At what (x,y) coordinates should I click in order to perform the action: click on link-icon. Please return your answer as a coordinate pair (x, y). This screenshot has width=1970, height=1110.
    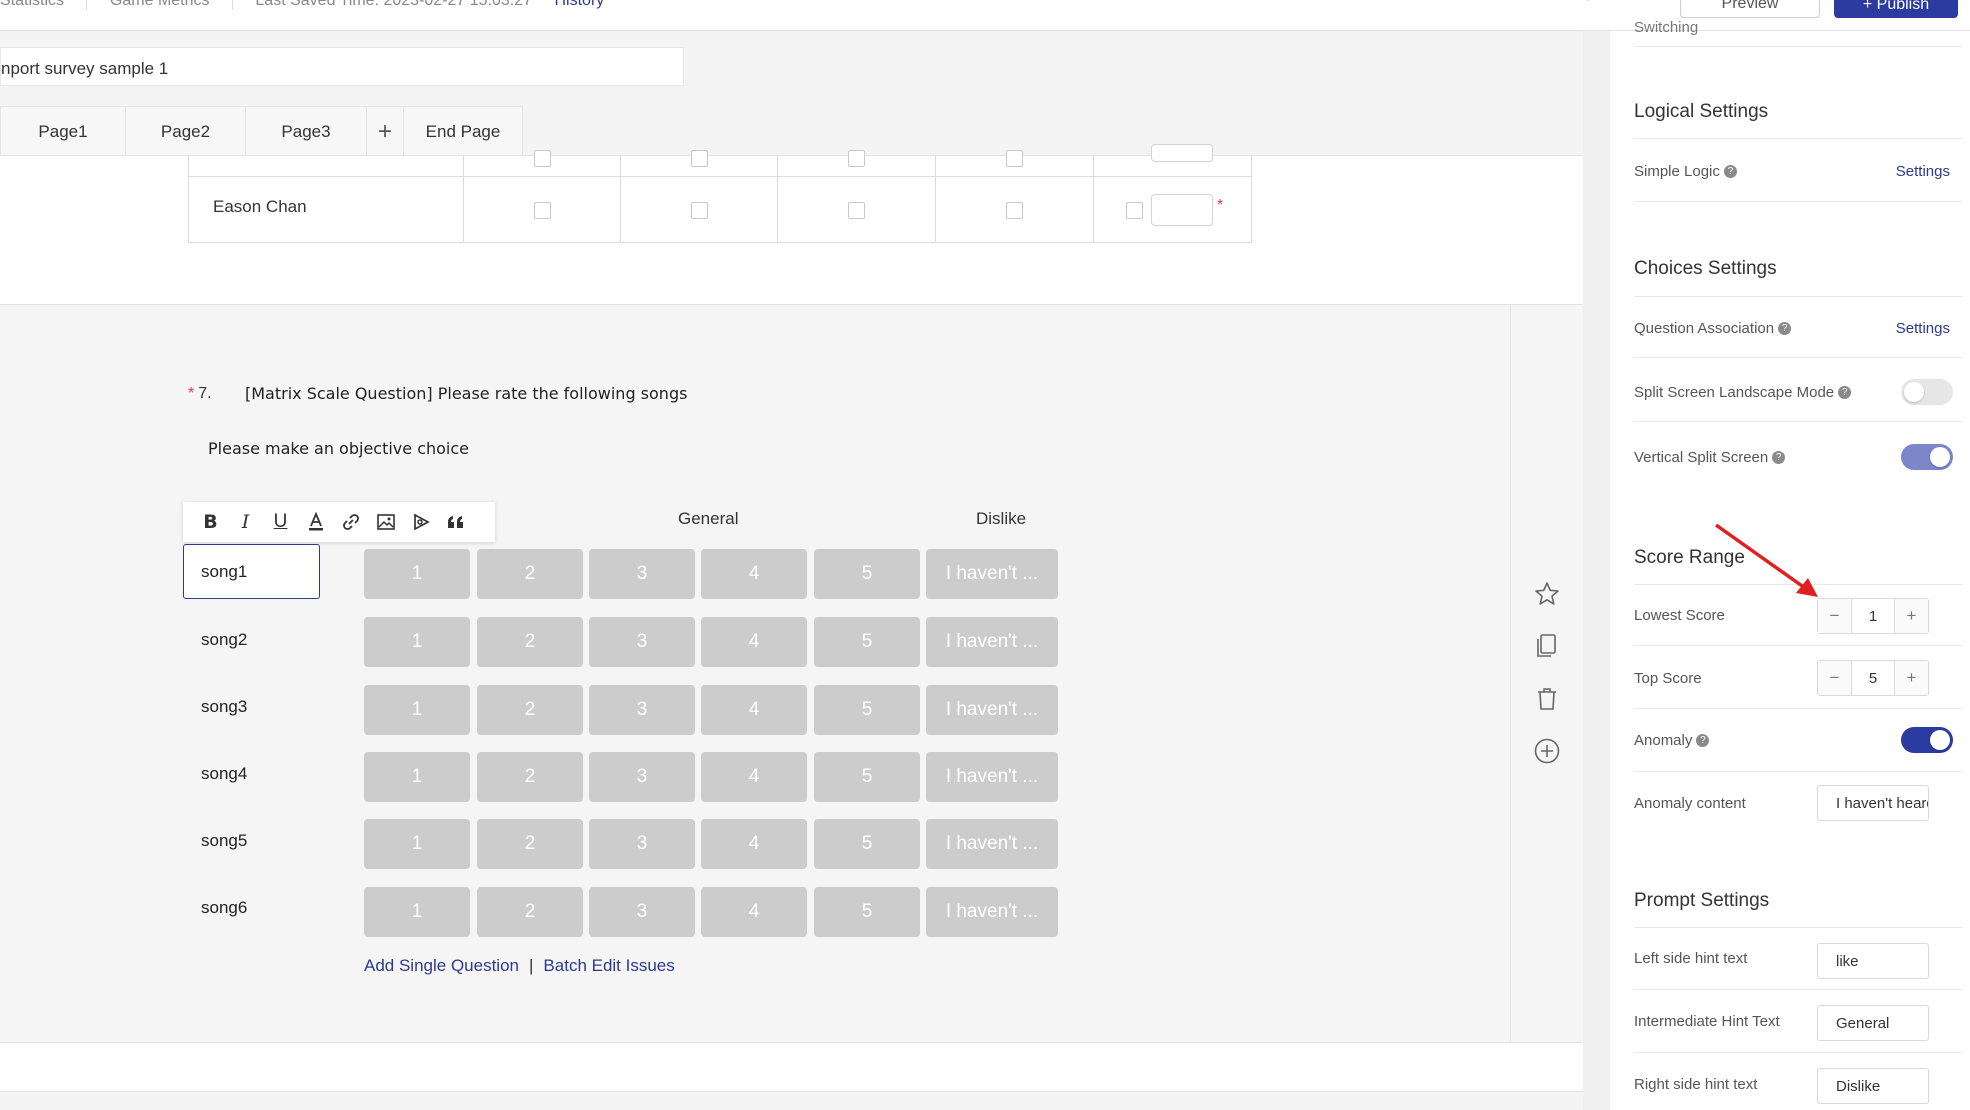
    Looking at the image, I should click on (350, 522).